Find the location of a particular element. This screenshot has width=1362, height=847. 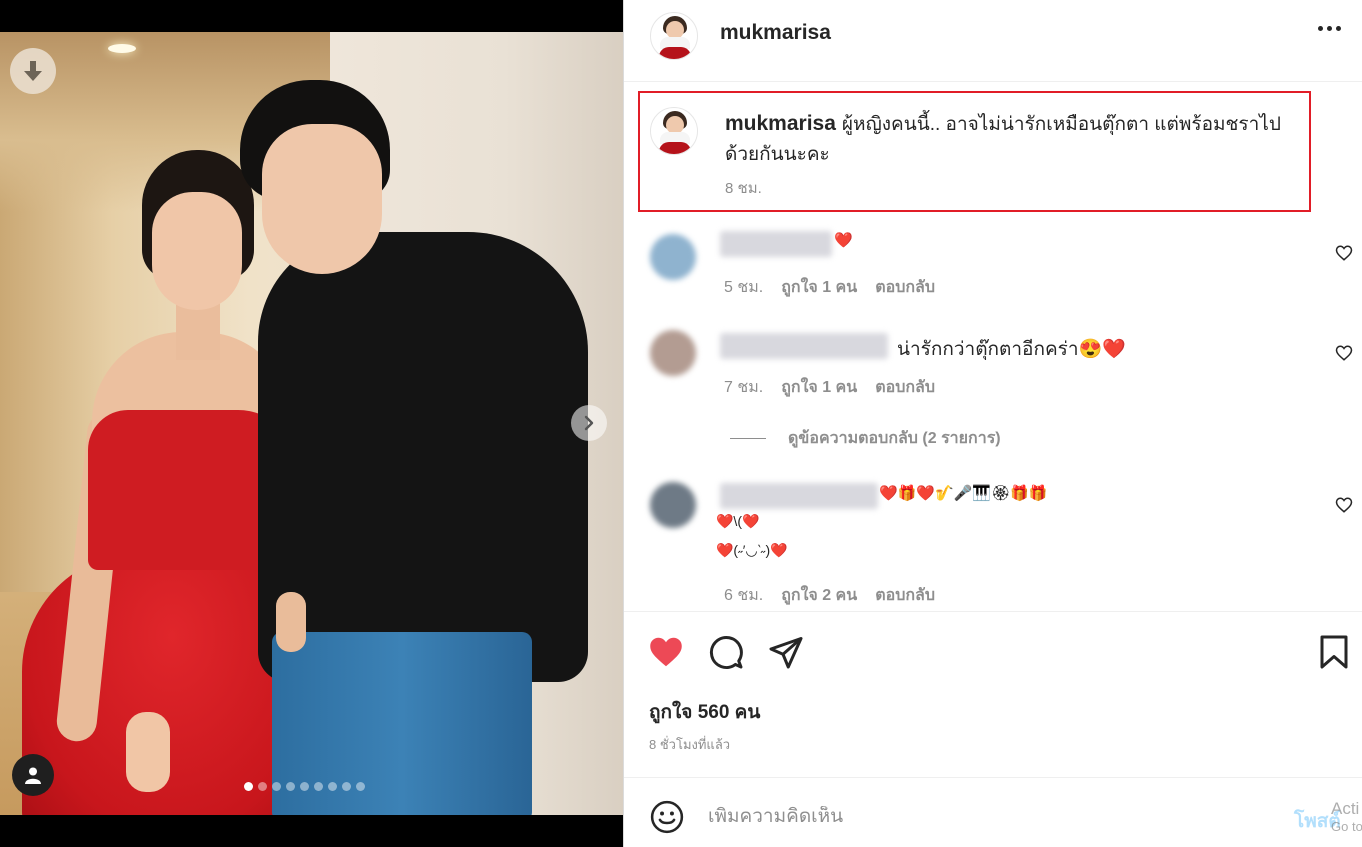

add-comment-bar: โพสต์ is located at coordinates (993, 812).